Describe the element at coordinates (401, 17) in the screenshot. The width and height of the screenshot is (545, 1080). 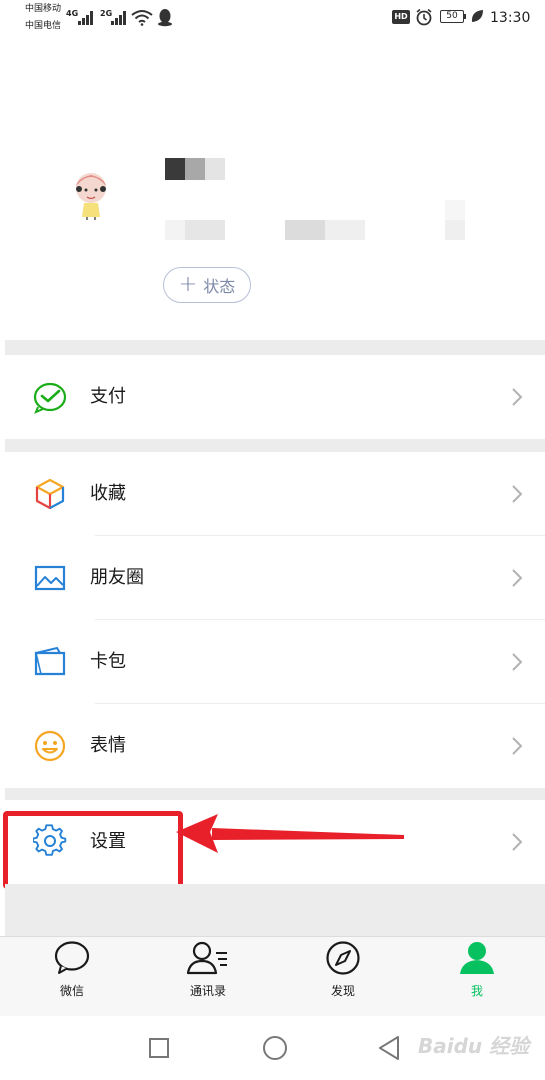
I see `hd-badge: HD` at that location.